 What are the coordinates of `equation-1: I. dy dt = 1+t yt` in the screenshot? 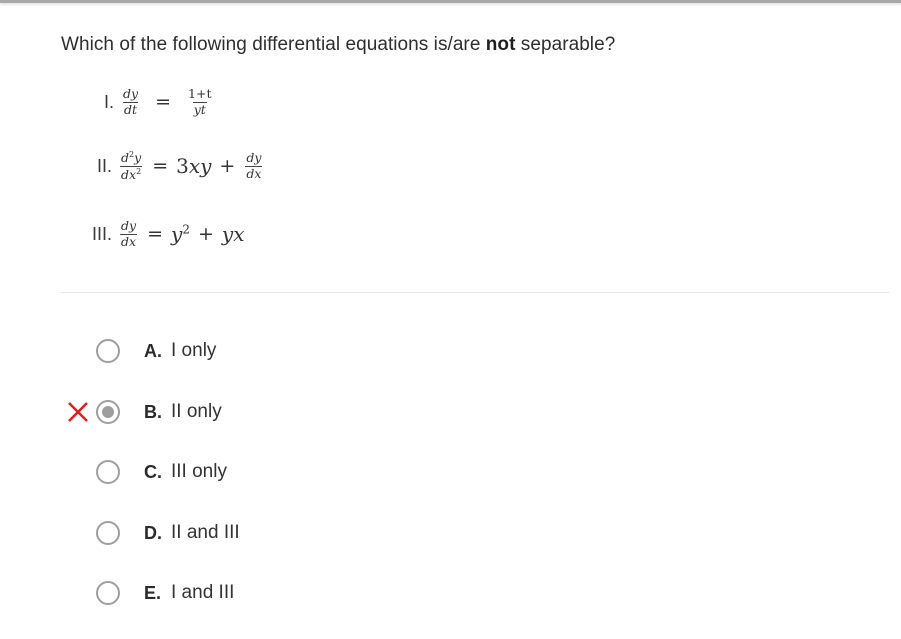 It's located at (159, 101).